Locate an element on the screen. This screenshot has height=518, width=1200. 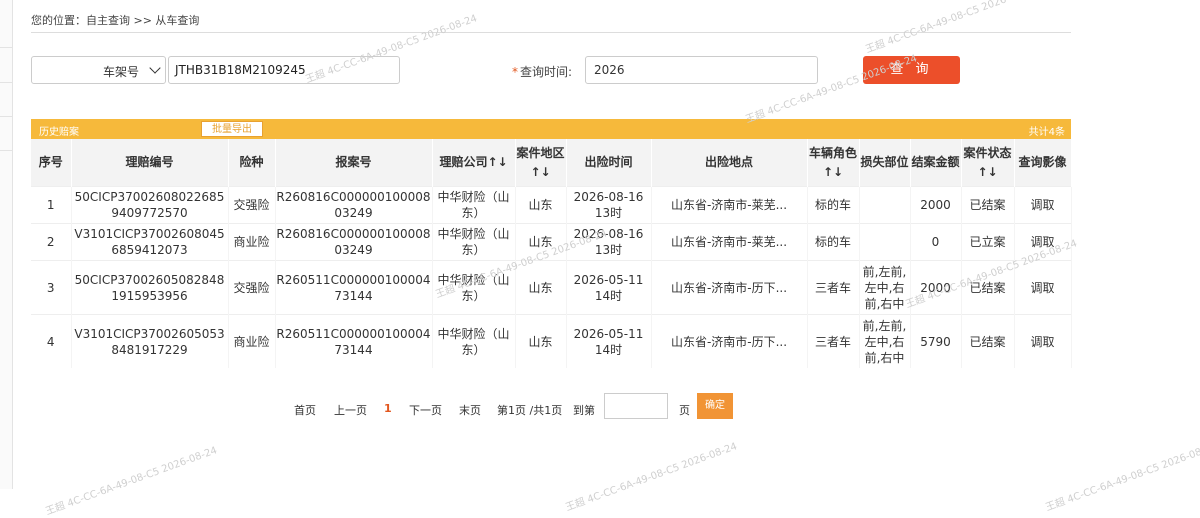
query-time-select: 2026 is located at coordinates (701, 70).